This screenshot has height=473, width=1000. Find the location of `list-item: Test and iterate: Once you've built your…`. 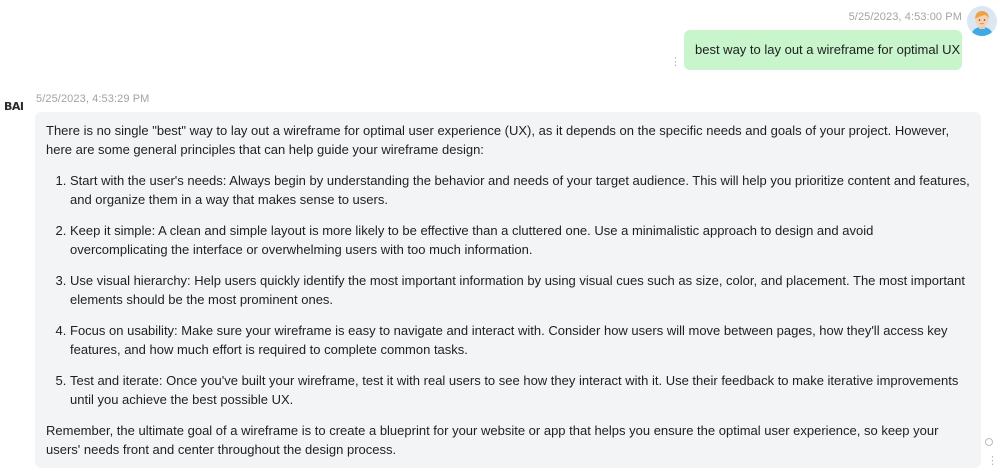

list-item: Test and iterate: Once you've built your… is located at coordinates (520, 390).